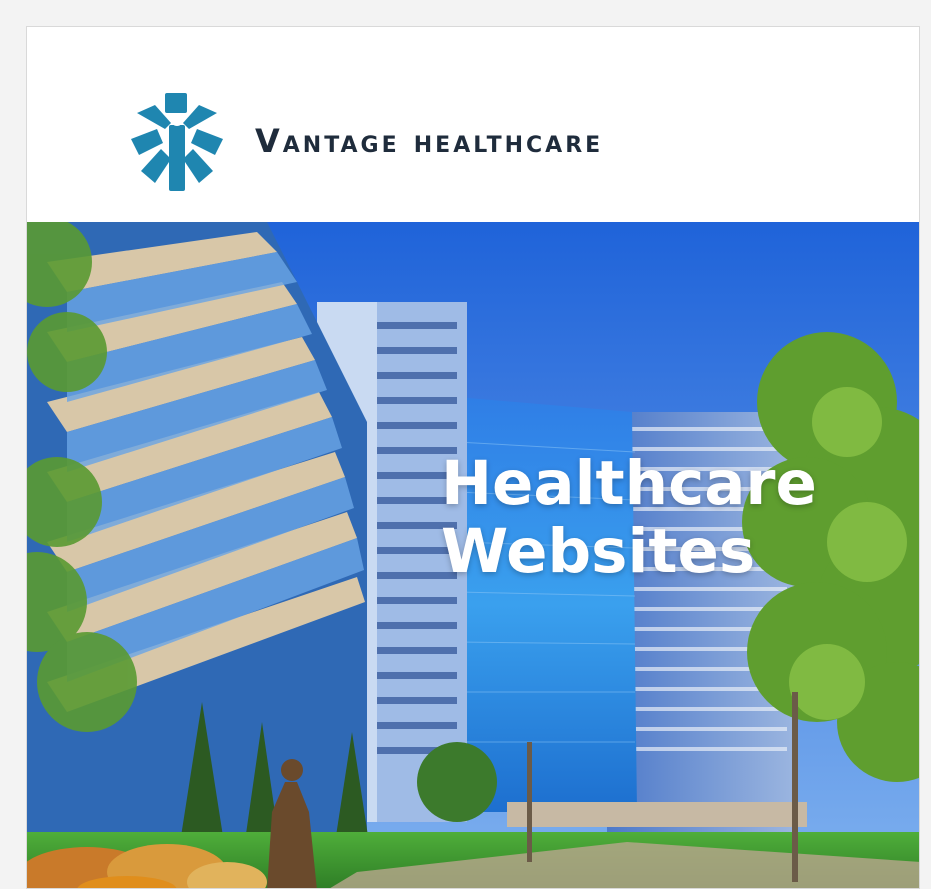 The width and height of the screenshot is (931, 889). I want to click on star-of-life-figure-icon, so click(177, 142).